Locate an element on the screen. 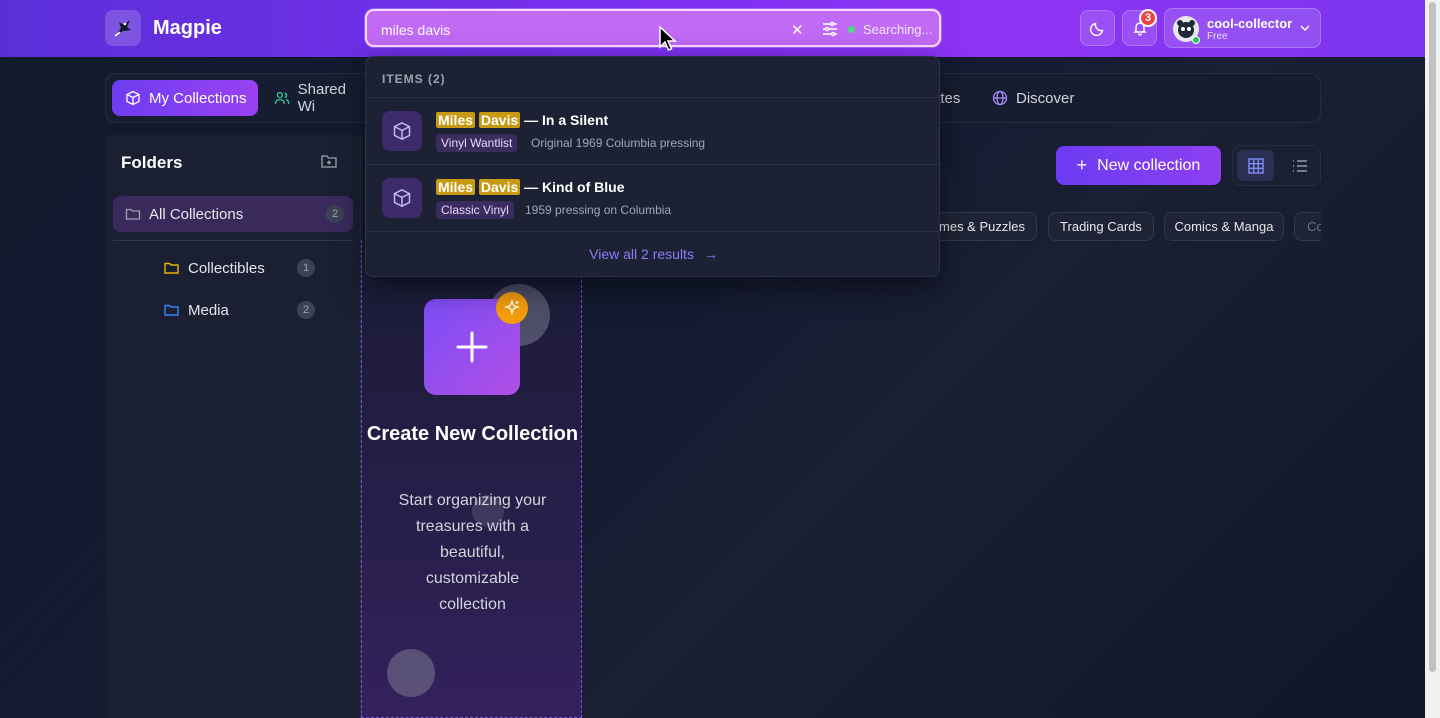 Image resolution: width=1440 pixels, height=718 pixels. list-icon is located at coordinates (1299, 165).